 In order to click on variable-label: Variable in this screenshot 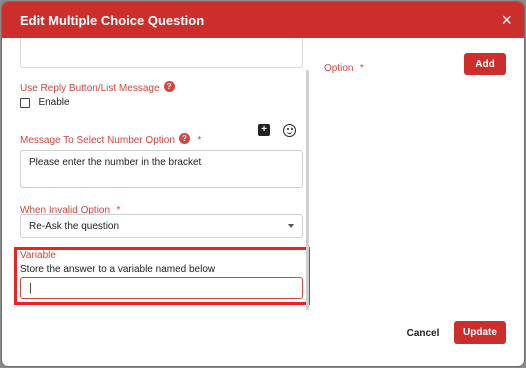, I will do `click(38, 255)`.